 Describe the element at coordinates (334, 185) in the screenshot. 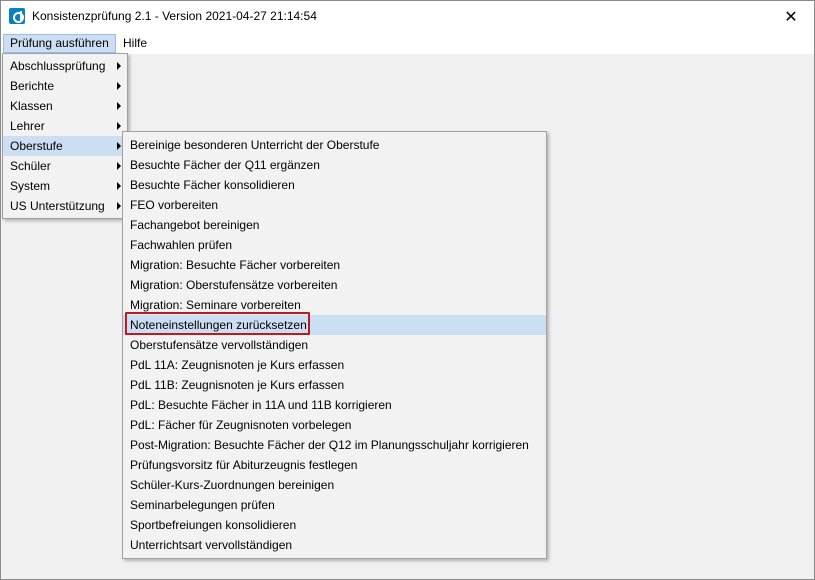

I see `submenu-item-besuchte-faecher-konsolidieren: Besuchte Fächer konsolidieren` at that location.